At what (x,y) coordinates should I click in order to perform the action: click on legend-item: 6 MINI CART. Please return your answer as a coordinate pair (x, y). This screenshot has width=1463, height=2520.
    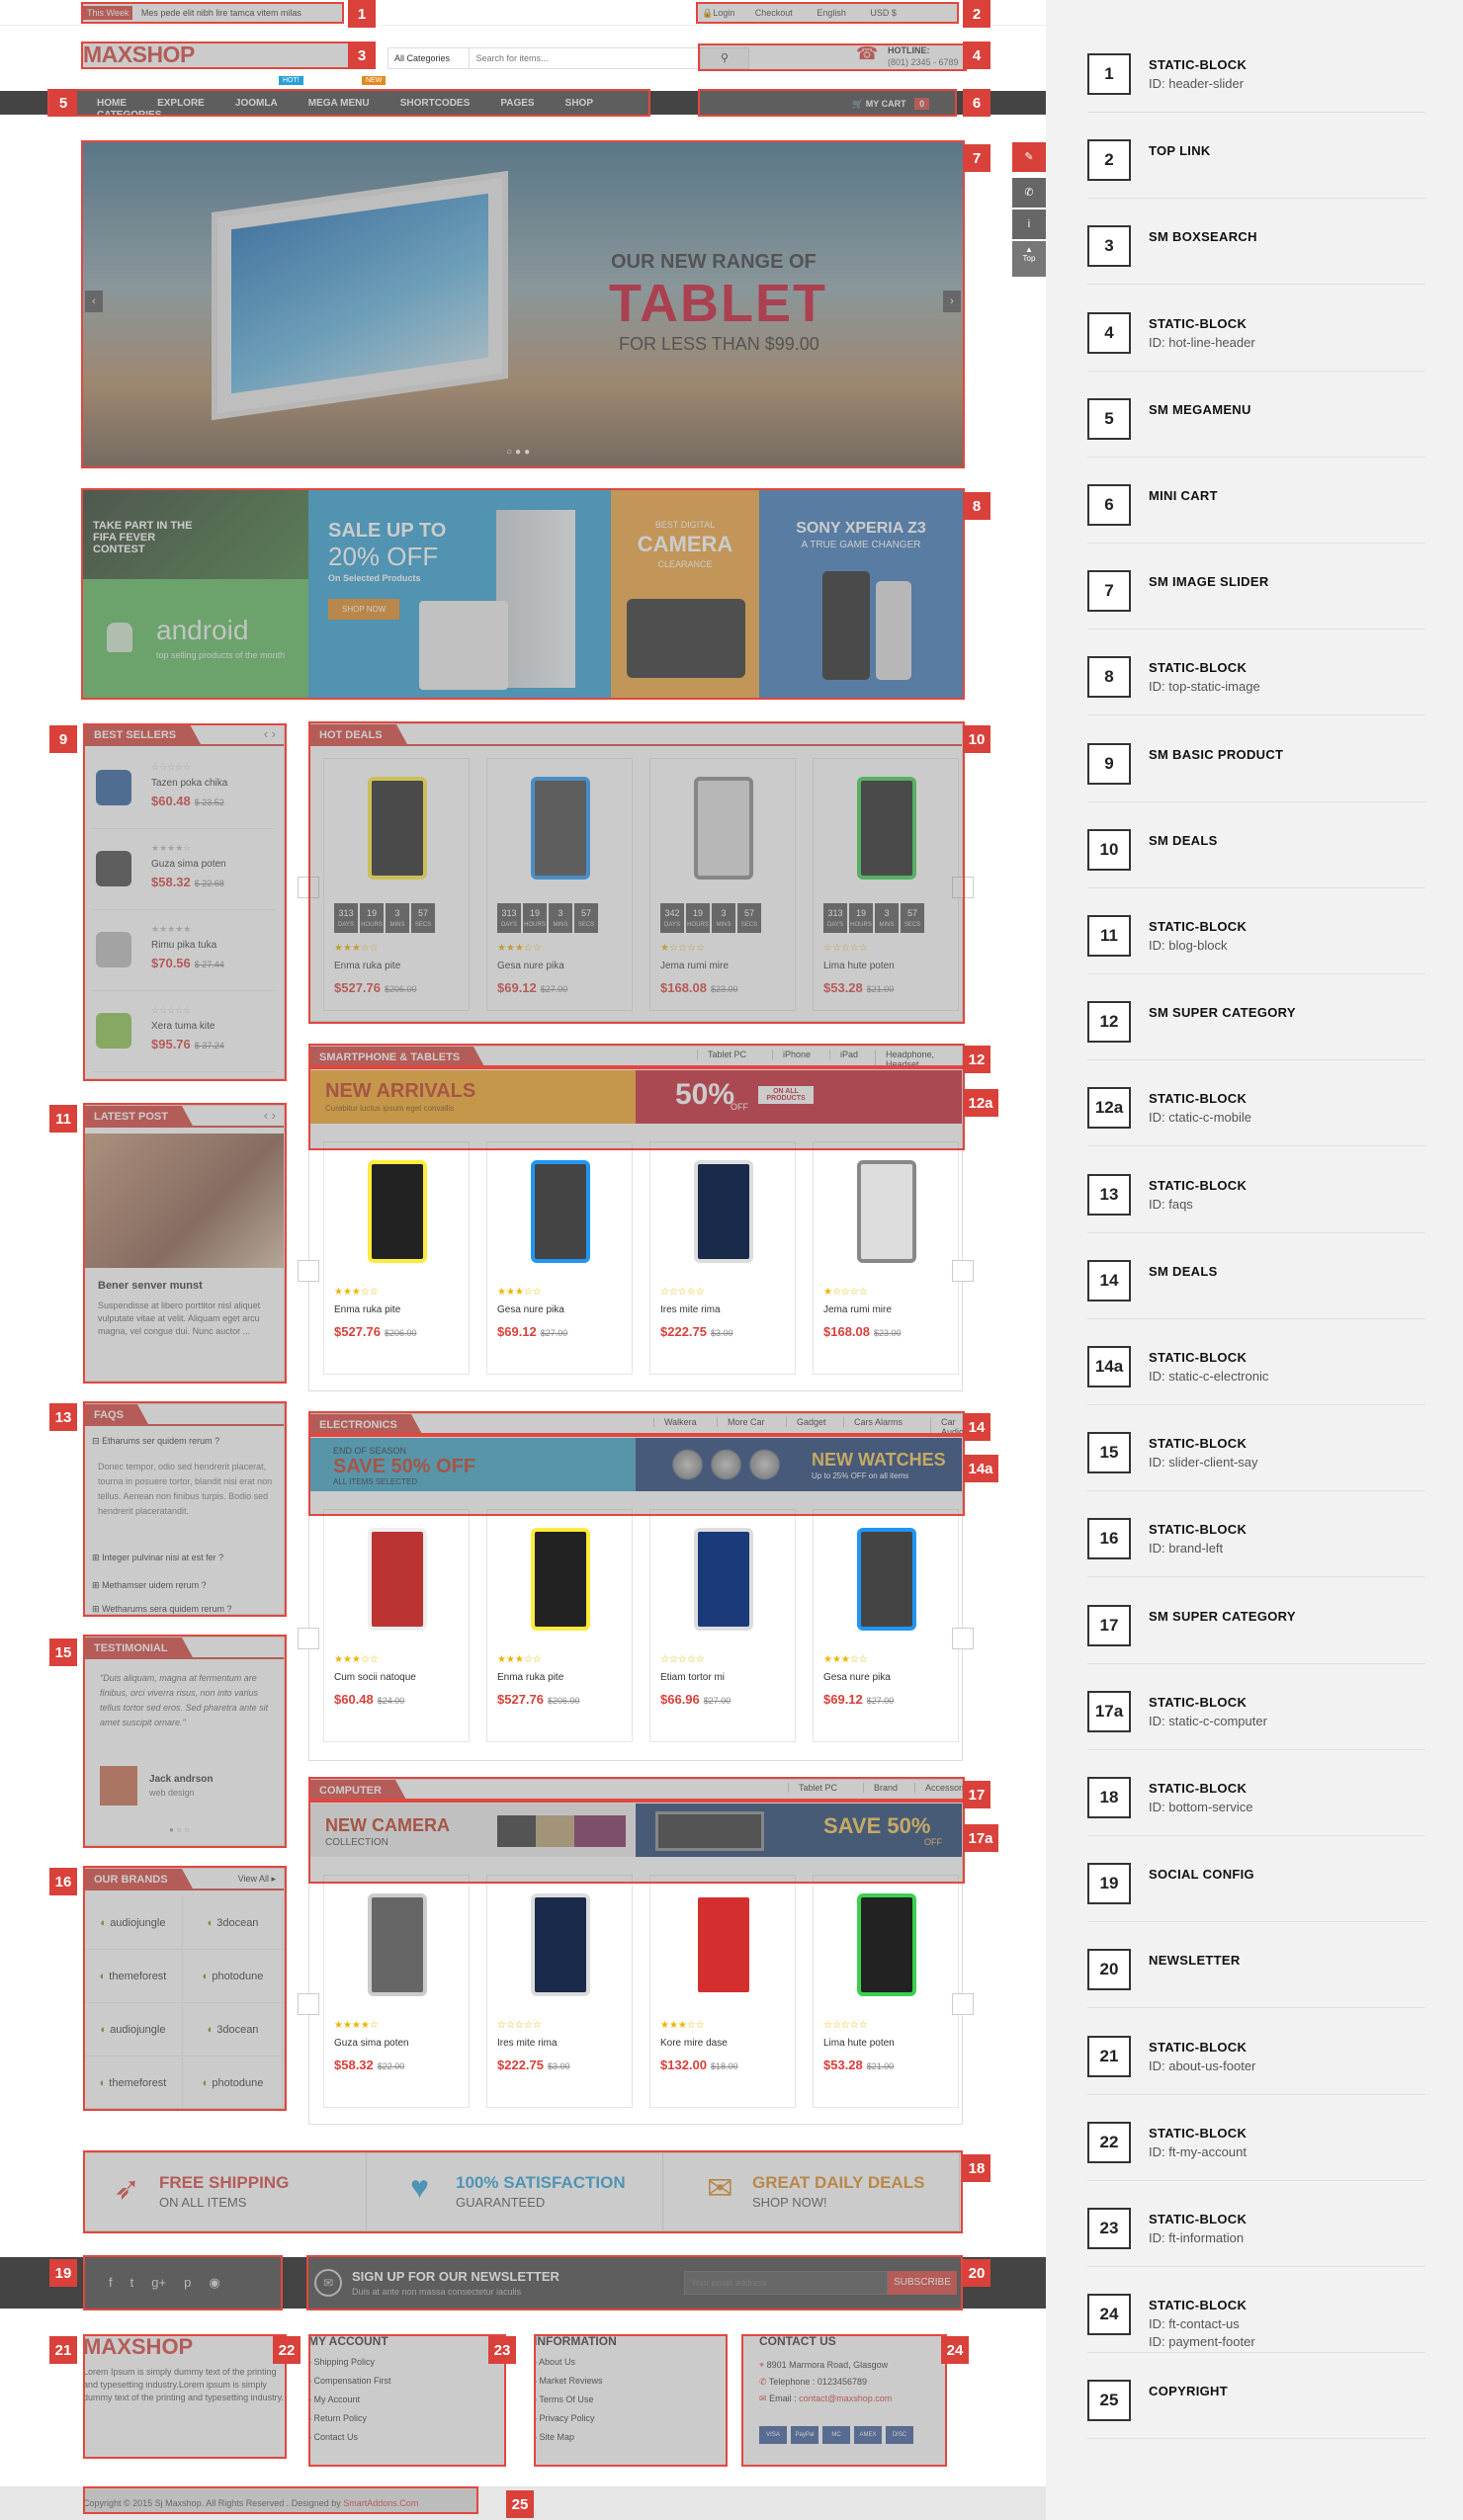
    Looking at the image, I should click on (1256, 509).